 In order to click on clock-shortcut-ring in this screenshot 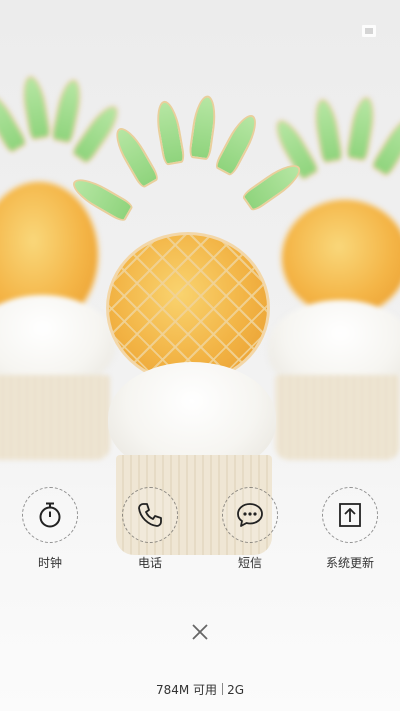, I will do `click(50, 515)`.